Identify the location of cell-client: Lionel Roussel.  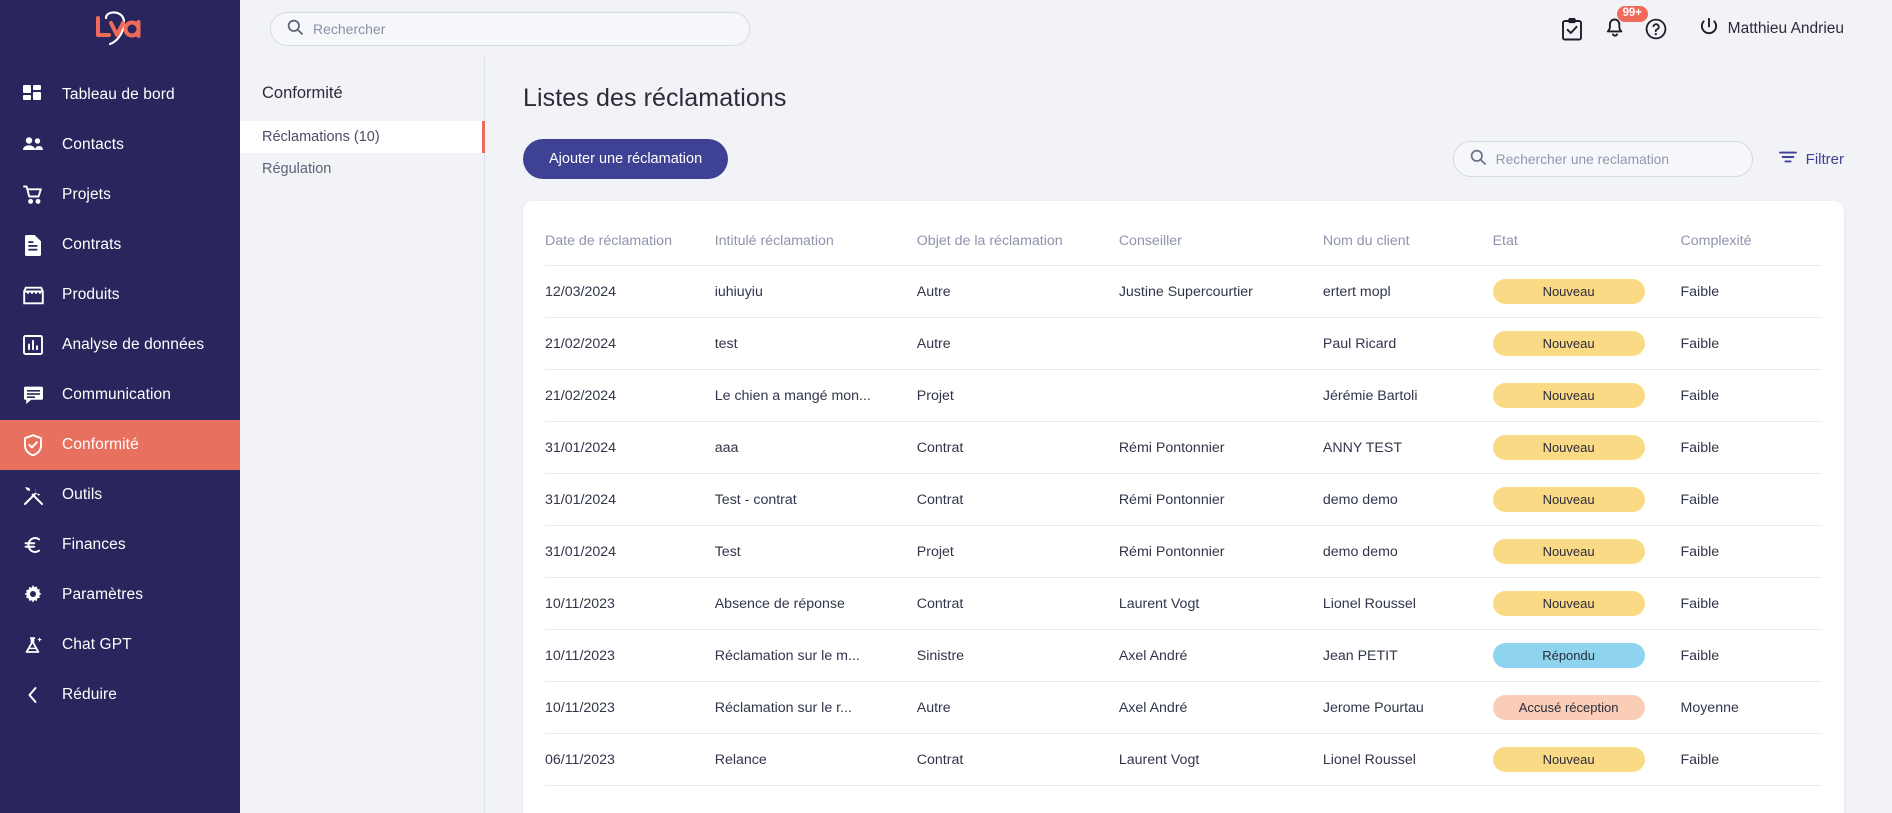
(1407, 603).